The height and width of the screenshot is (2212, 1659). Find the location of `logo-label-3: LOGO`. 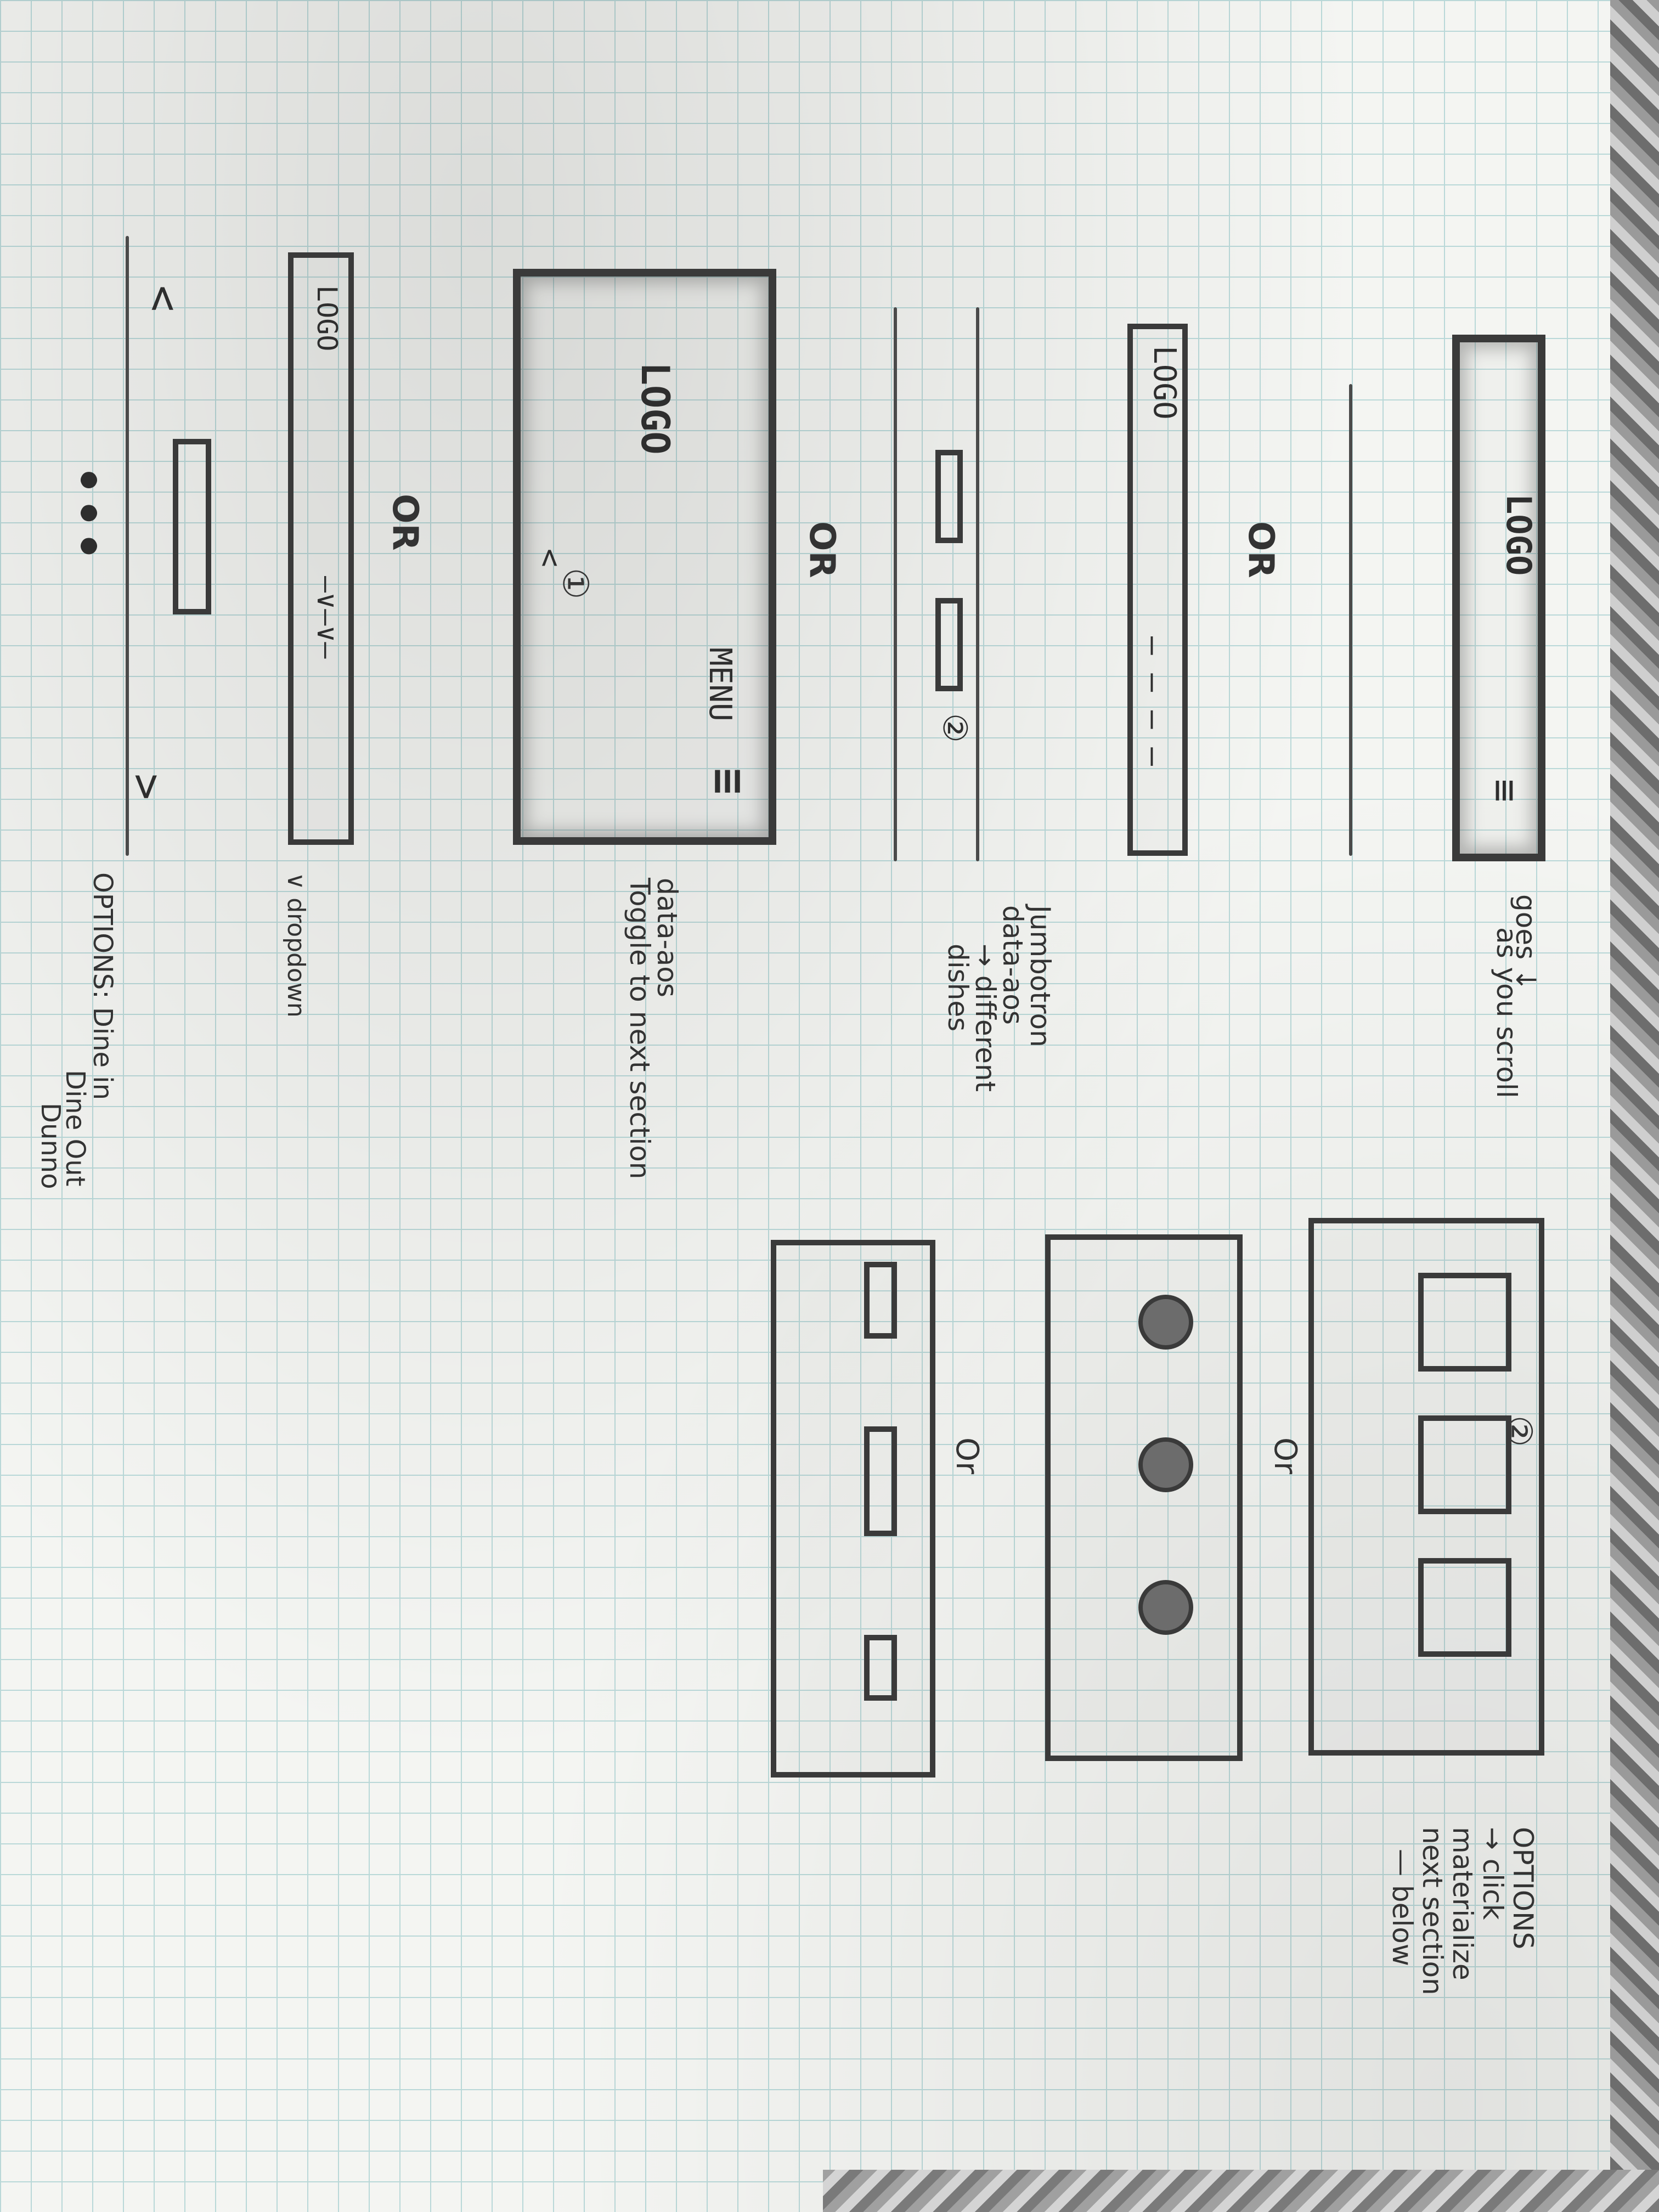

logo-label-3: LOGO is located at coordinates (656, 409).